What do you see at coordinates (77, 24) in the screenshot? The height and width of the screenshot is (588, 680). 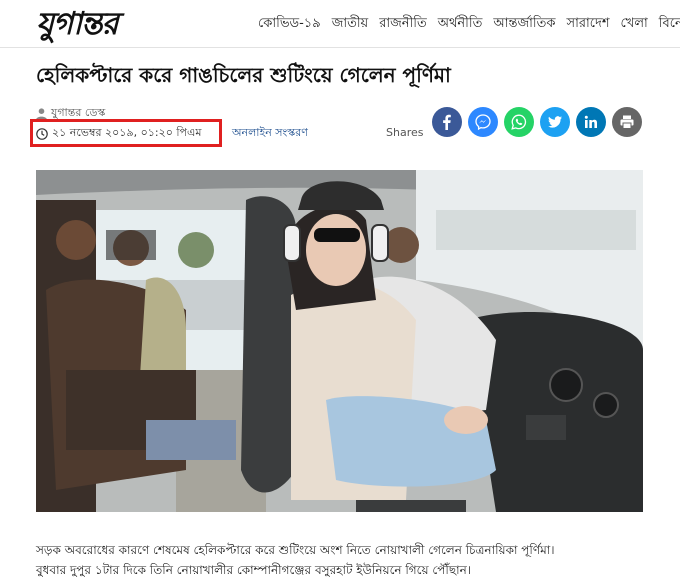 I see `site-logo: যুগান্তর` at bounding box center [77, 24].